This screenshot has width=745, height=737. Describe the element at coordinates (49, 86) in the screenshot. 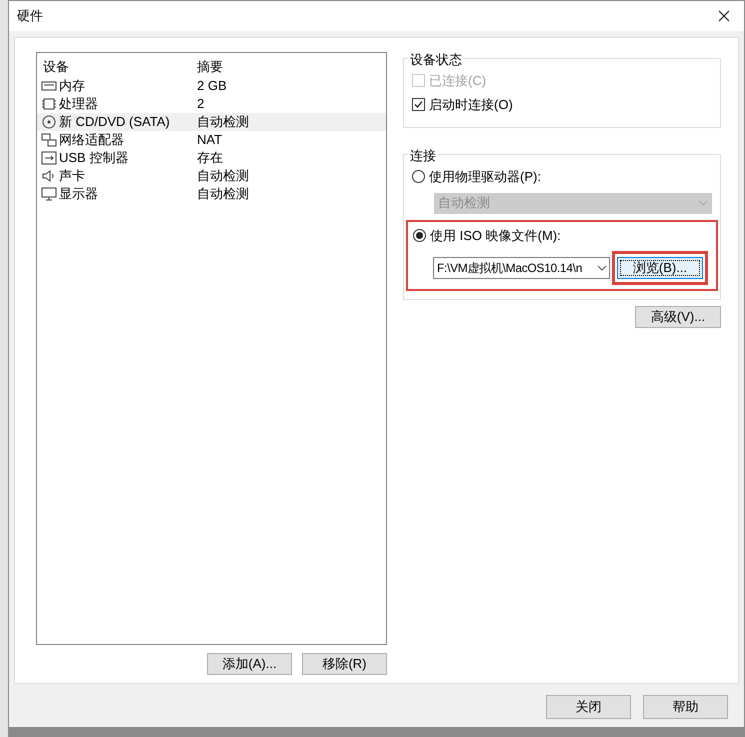

I see `memory-icon` at that location.